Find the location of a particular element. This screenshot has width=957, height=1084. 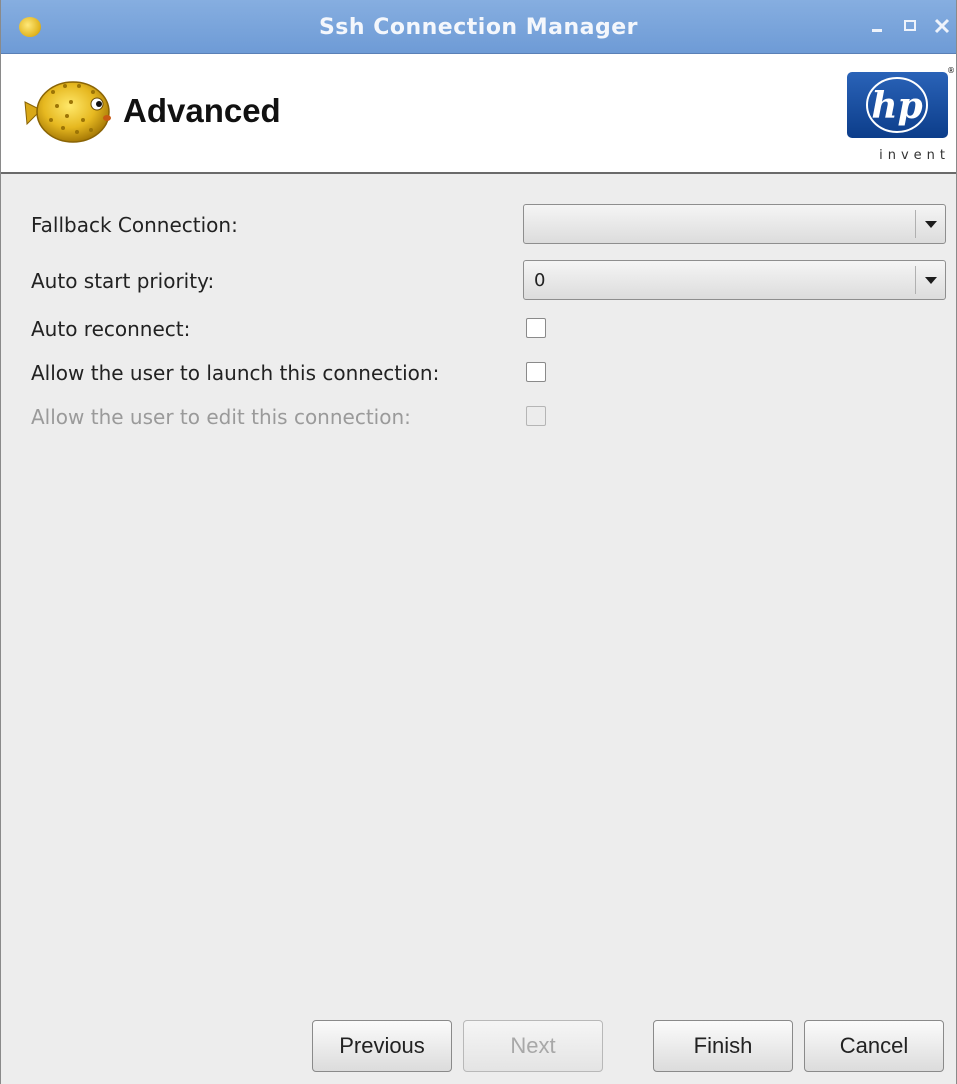

auto-start-priority-dropdown: 0 is located at coordinates (734, 280).